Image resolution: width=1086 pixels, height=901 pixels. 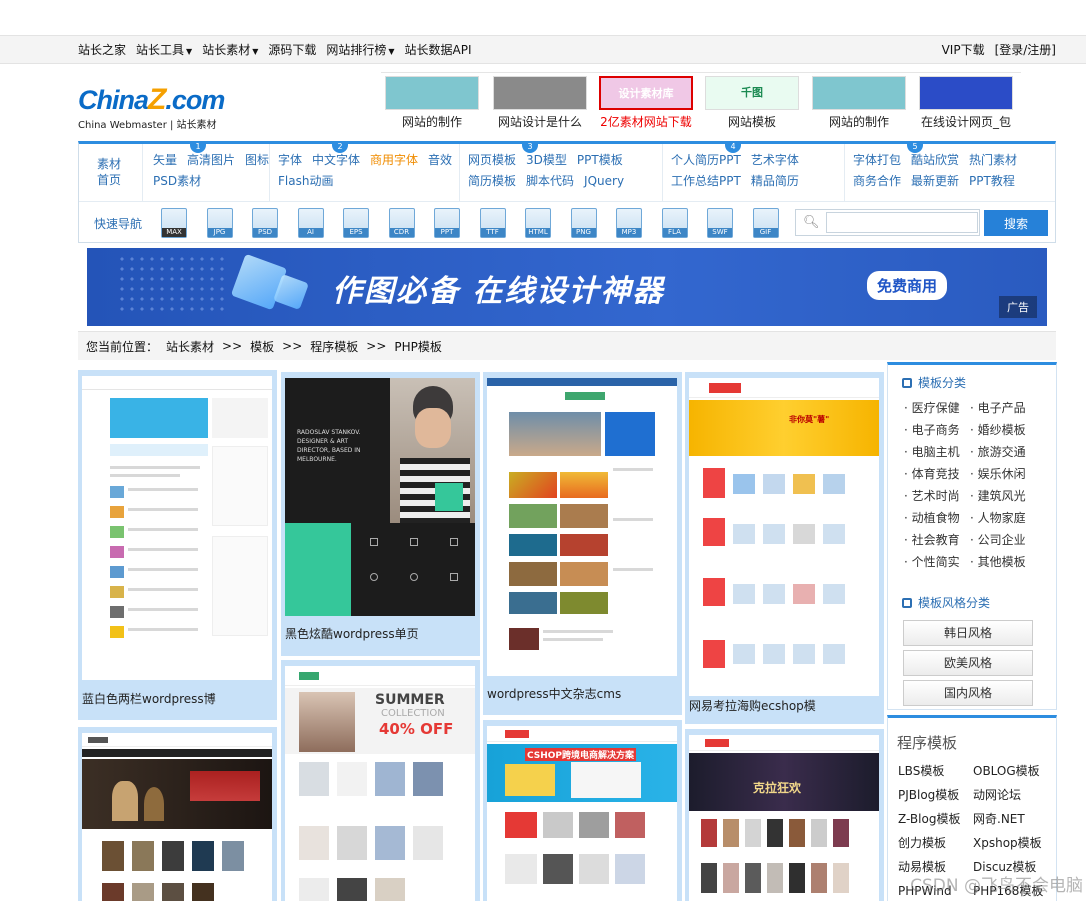 What do you see at coordinates (720, 223) in the screenshot?
I see `file-swf-icon: SWF` at bounding box center [720, 223].